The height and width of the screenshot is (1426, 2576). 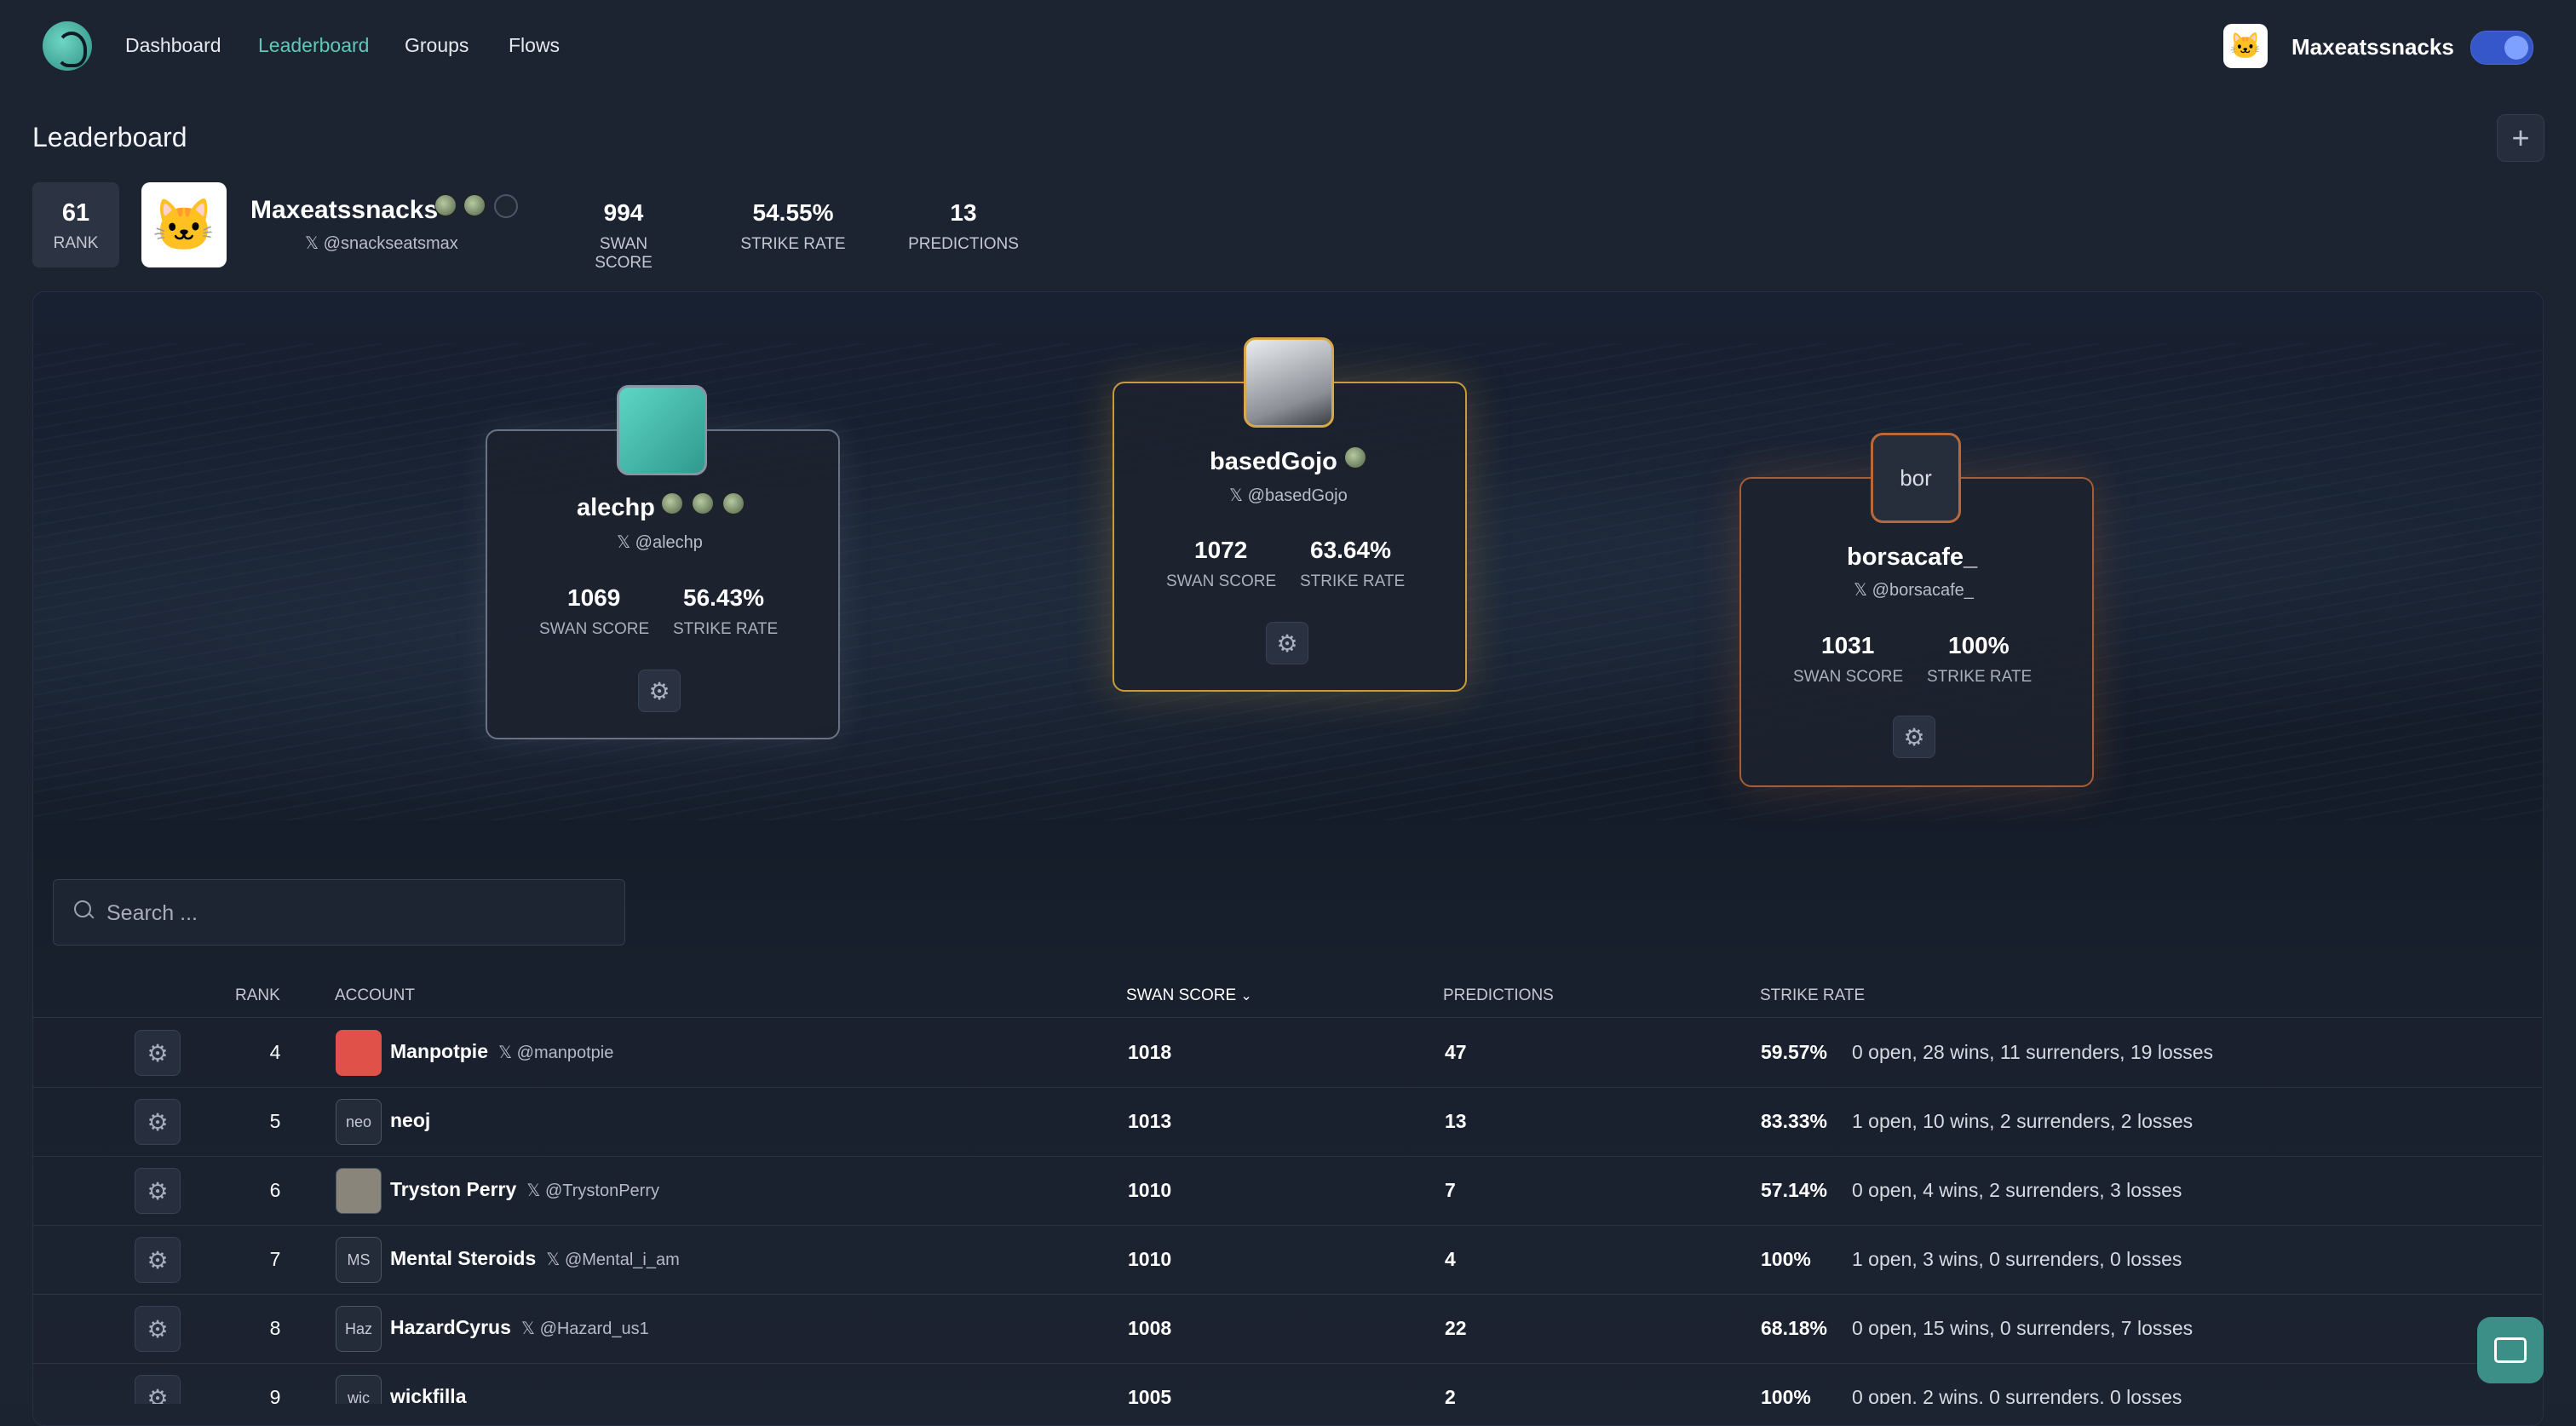 What do you see at coordinates (724, 598) in the screenshot?
I see `podium-rate: 56.43%` at bounding box center [724, 598].